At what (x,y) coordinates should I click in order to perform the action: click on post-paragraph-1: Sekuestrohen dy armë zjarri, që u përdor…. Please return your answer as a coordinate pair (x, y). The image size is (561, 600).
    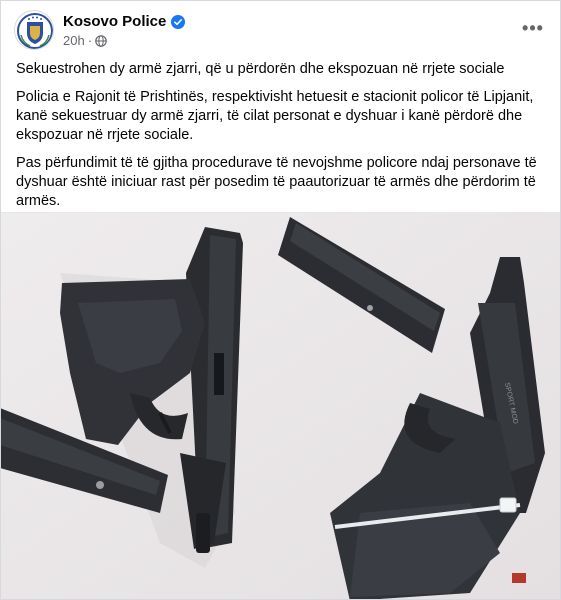
    Looking at the image, I should click on (260, 69).